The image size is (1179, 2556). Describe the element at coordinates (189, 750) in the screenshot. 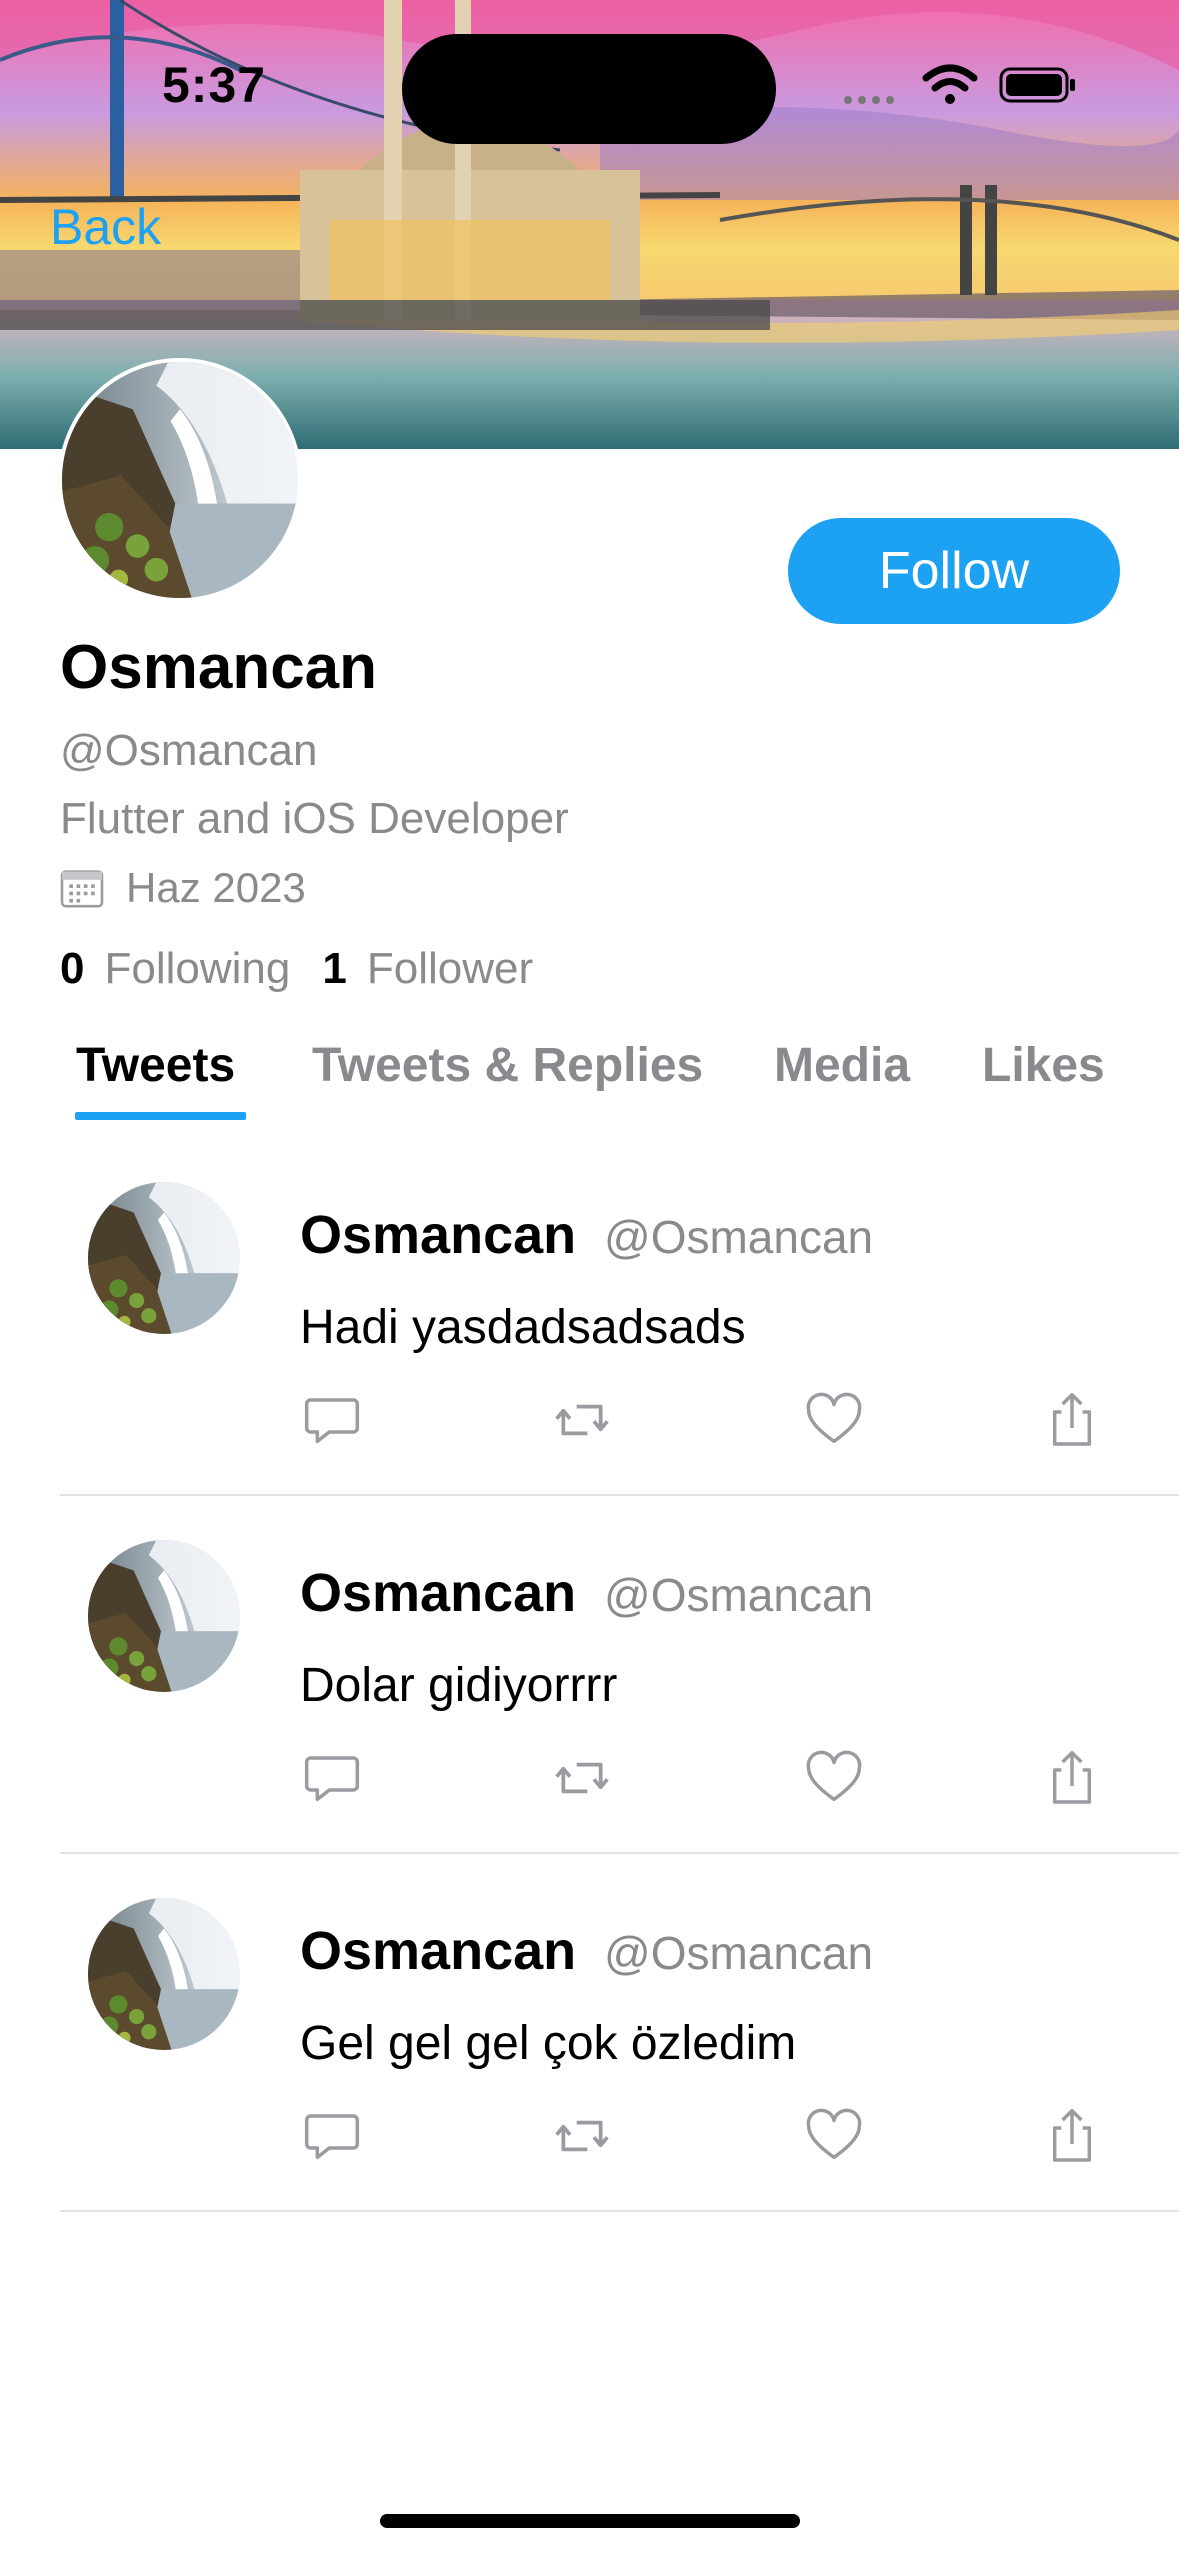

I see `profile-handle: @Osmancan` at that location.